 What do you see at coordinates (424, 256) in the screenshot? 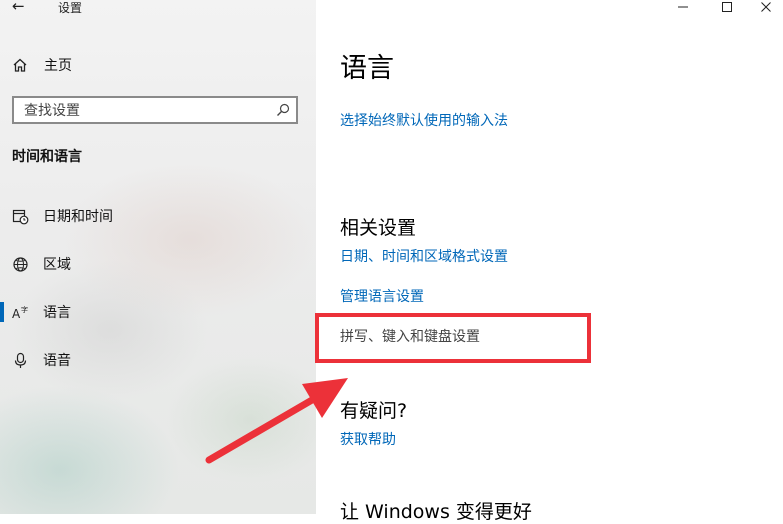
I see `date-time-region-format-link: 日期、时间和区域格式设置` at bounding box center [424, 256].